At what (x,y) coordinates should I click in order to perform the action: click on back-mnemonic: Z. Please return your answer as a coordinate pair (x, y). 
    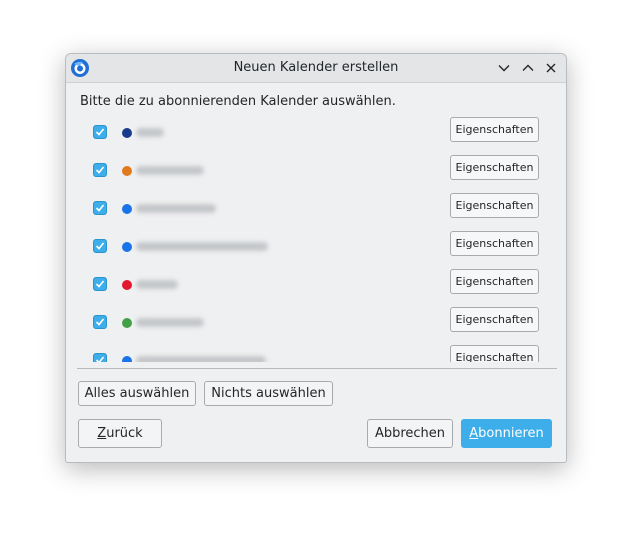
    Looking at the image, I should click on (102, 433).